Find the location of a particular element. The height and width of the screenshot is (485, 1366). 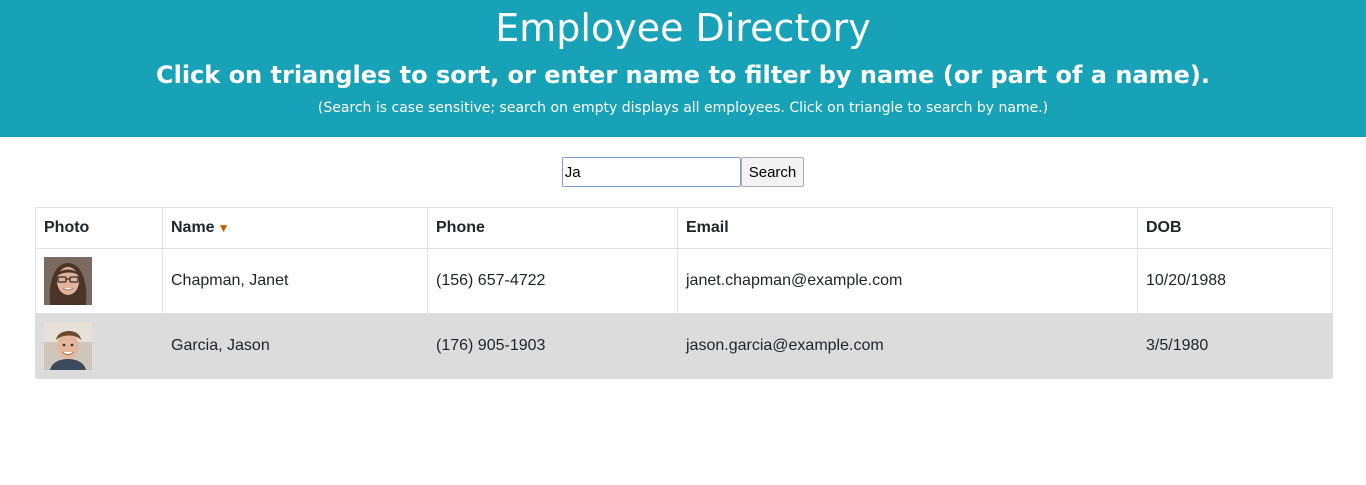

employee-name: Garcia, Jason is located at coordinates (295, 346).